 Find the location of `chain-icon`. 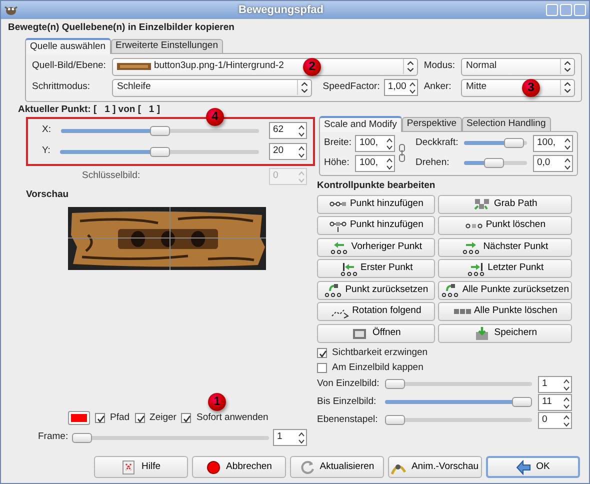

chain-icon is located at coordinates (402, 153).